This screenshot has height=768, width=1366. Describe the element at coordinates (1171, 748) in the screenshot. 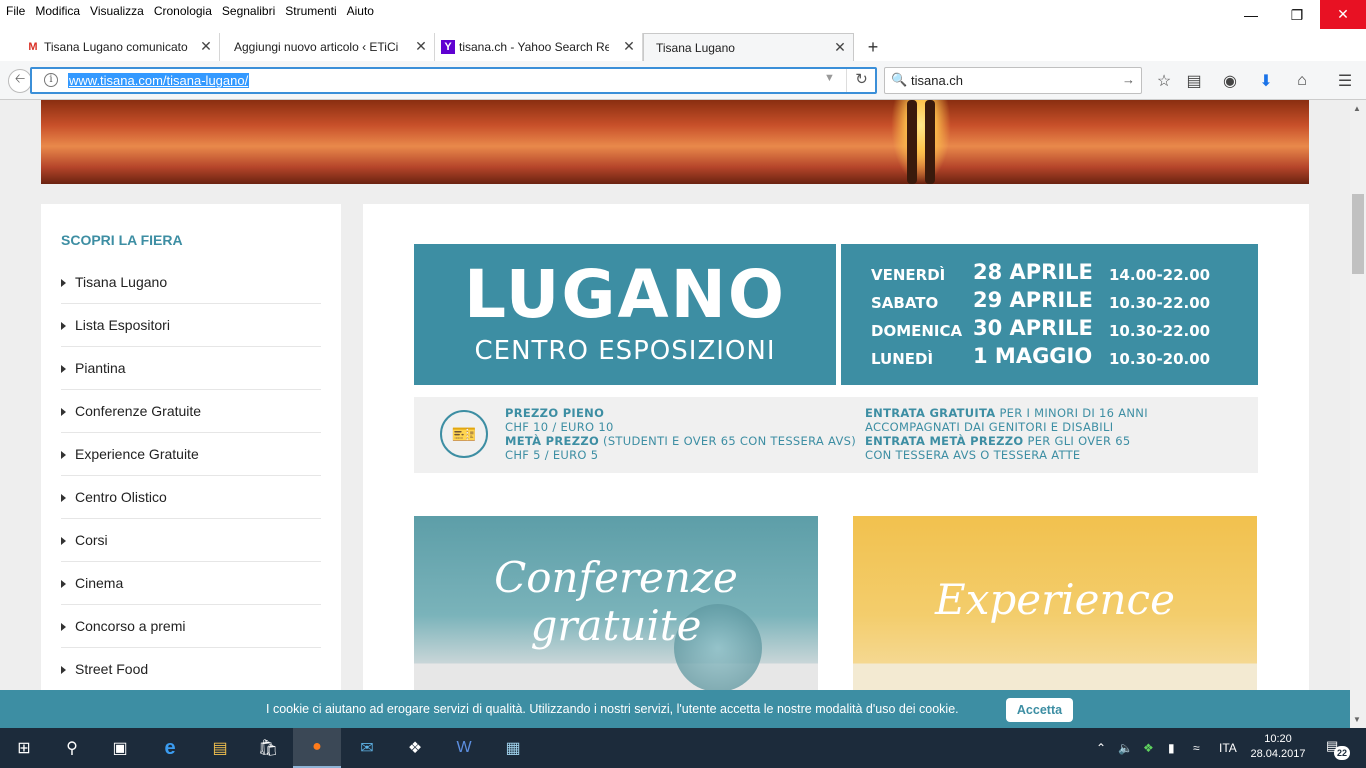

I see `battery-icon: ▮` at that location.